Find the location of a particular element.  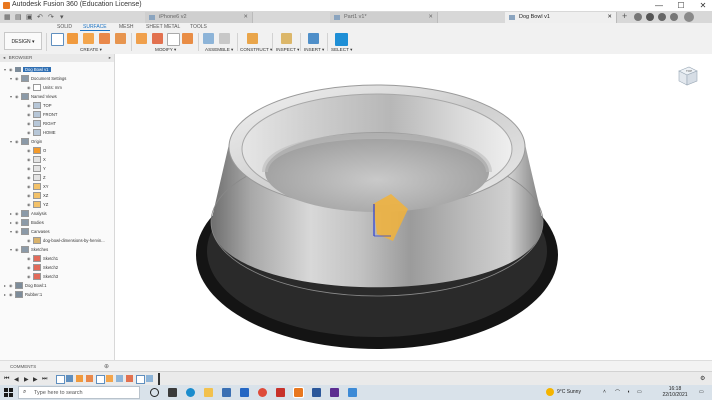

browser-item: ▾ ◉ Canvases is located at coordinates (30, 232).